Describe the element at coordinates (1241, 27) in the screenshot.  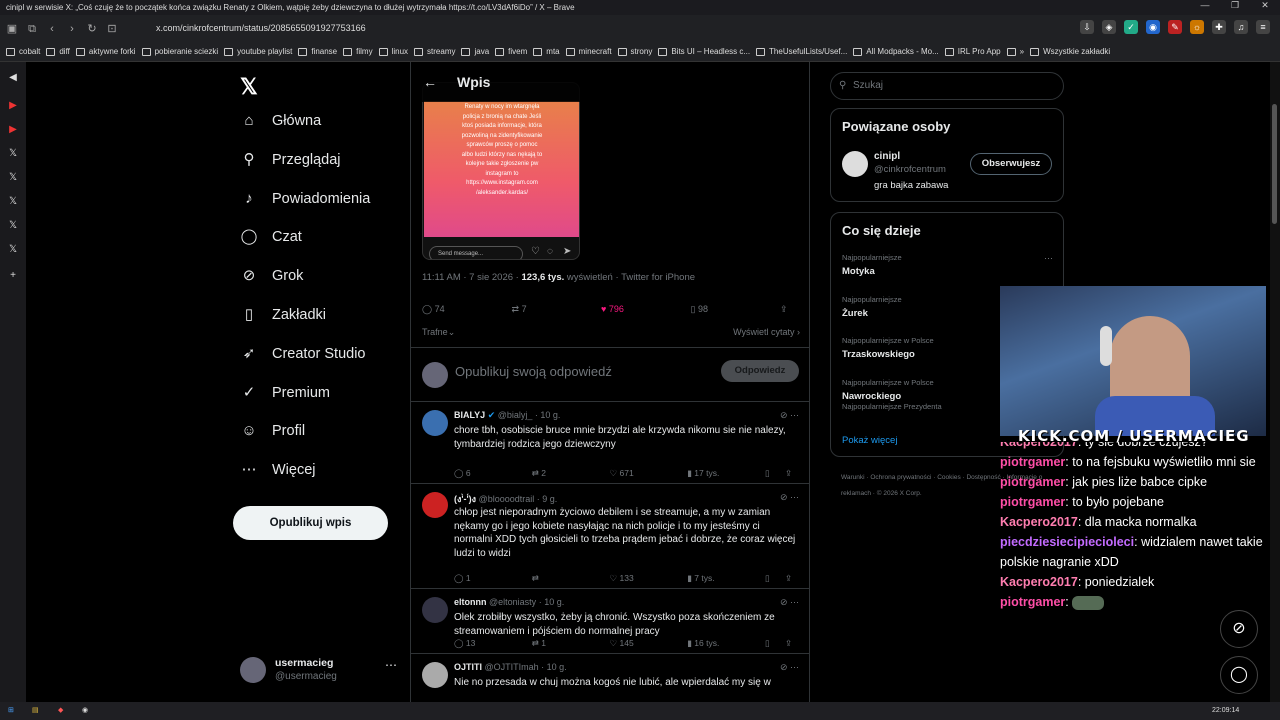
I see `music-icon: ♫` at that location.